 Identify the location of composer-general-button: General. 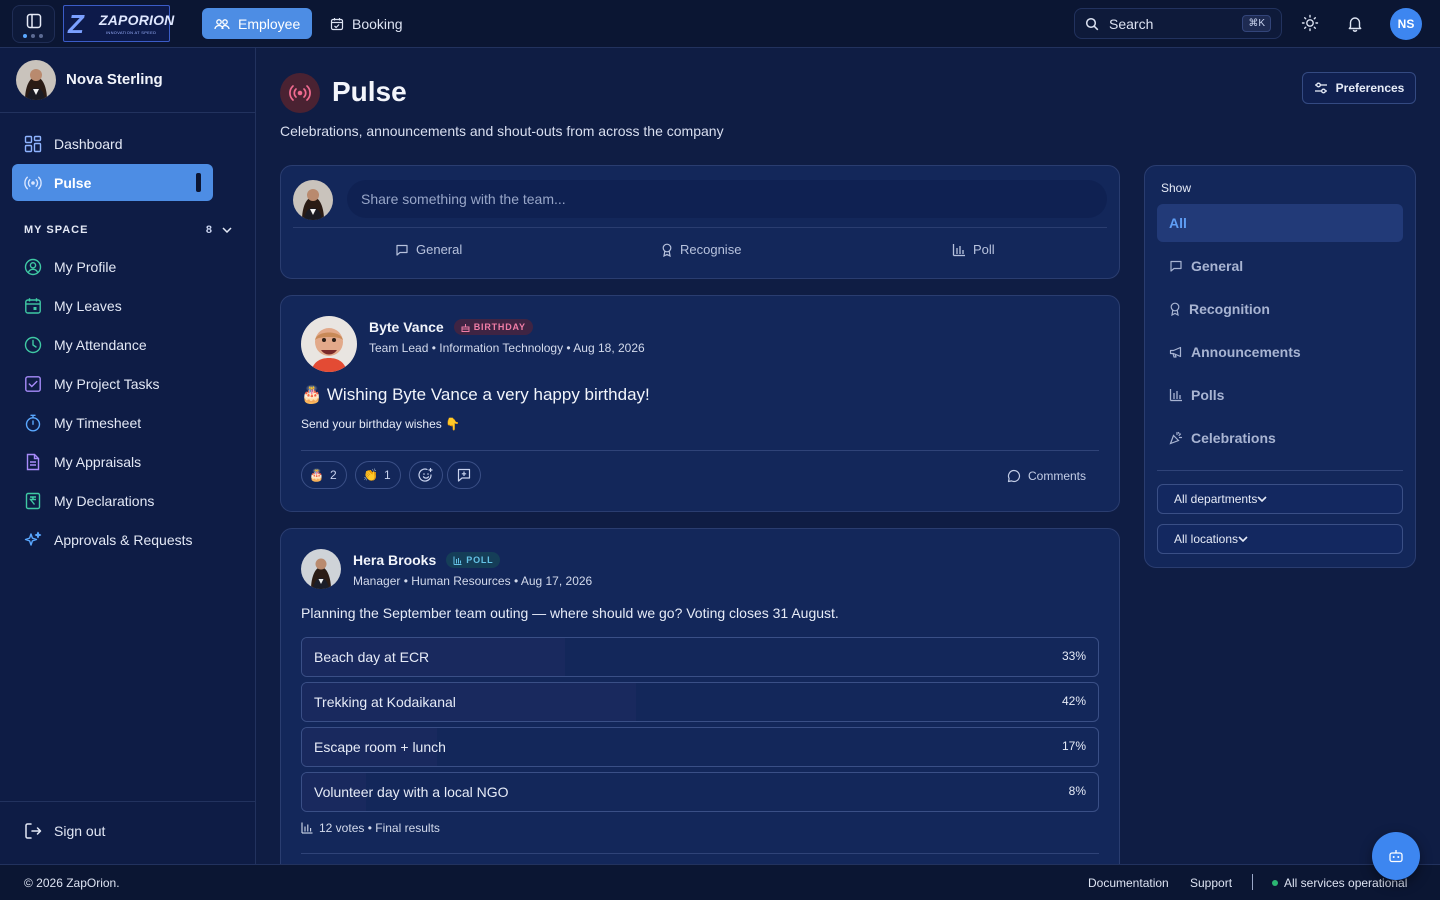
(428, 249).